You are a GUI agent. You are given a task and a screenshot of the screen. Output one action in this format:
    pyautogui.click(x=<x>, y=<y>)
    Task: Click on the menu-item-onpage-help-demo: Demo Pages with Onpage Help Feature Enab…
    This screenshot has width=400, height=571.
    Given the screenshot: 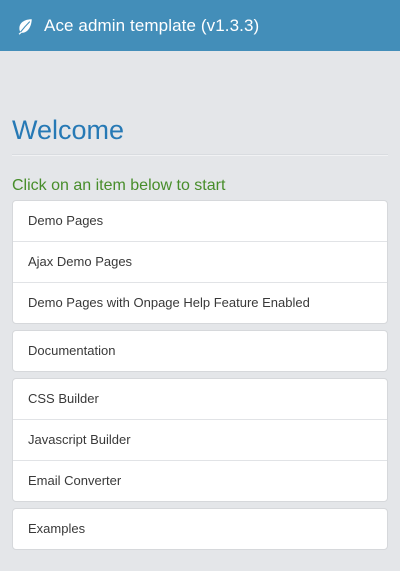 What is the action you would take?
    pyautogui.click(x=200, y=302)
    